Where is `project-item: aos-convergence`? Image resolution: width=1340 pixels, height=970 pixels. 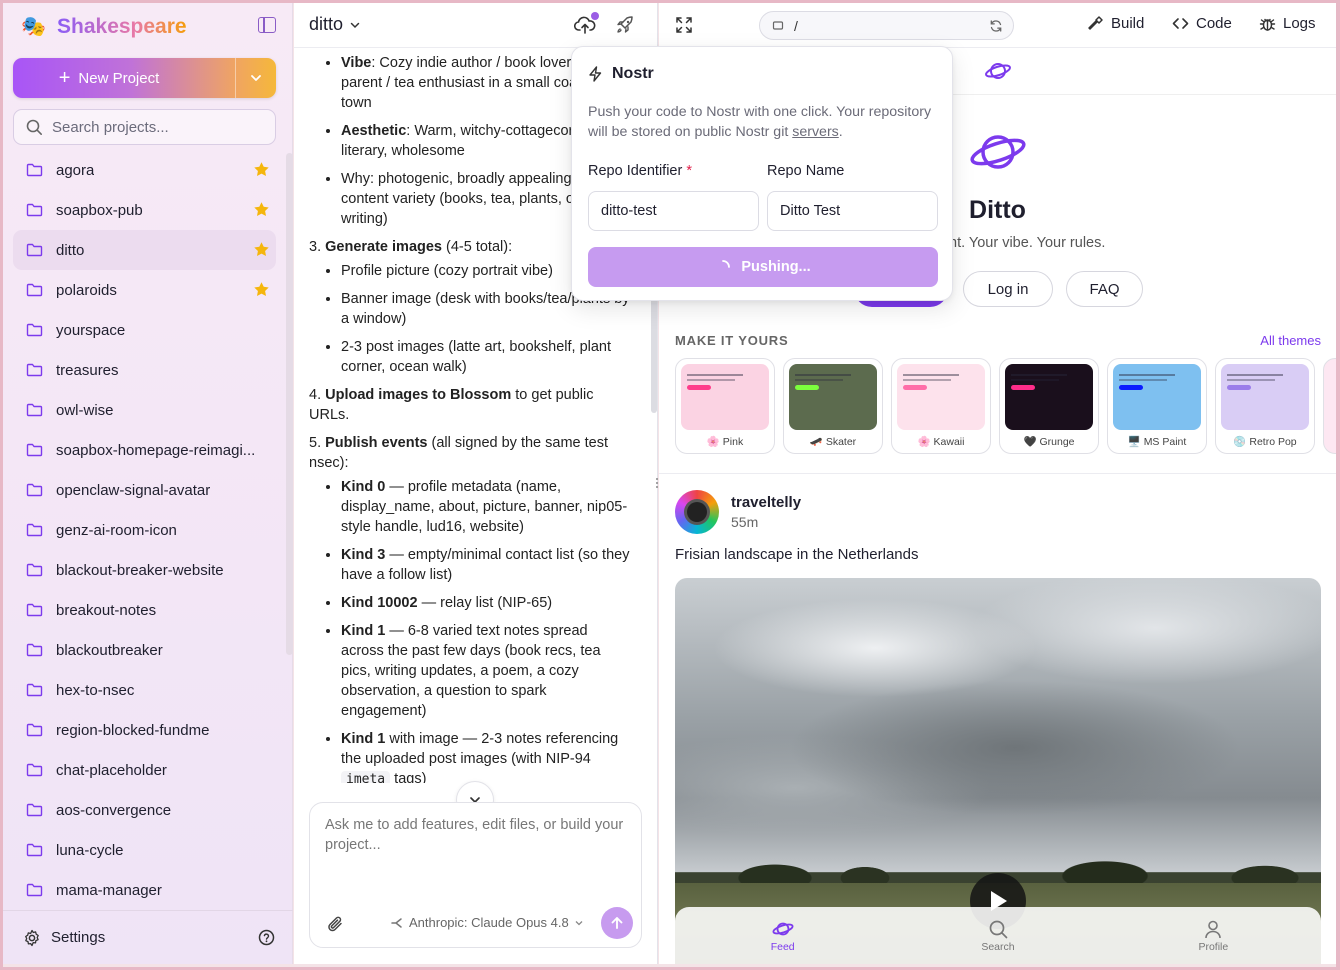
project-item: aos-convergence is located at coordinates (144, 810).